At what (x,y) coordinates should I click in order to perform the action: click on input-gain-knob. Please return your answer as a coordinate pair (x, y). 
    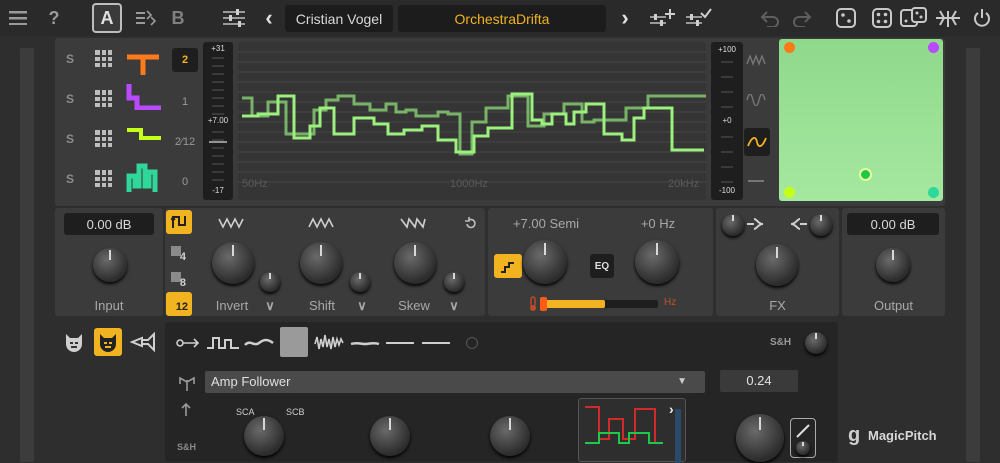
    Looking at the image, I should click on (110, 265).